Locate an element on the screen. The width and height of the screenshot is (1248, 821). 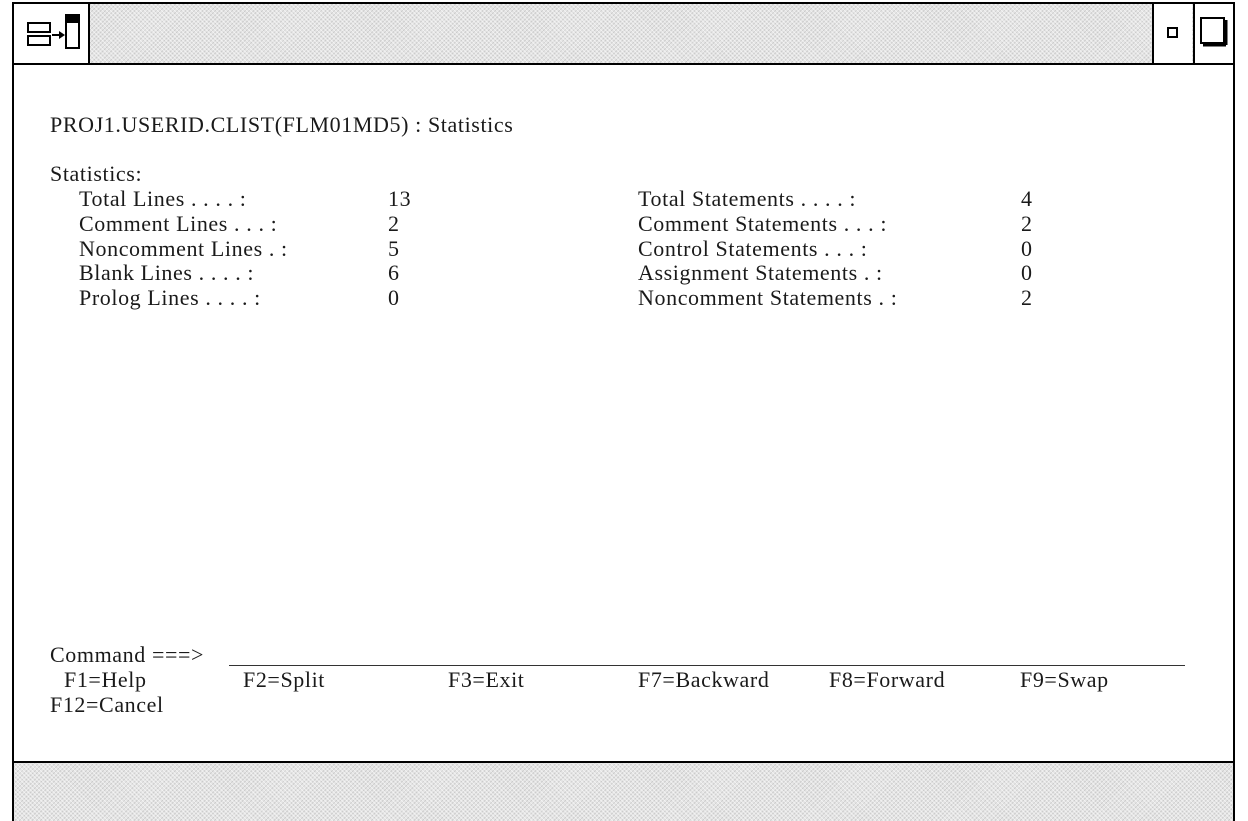
stat-label-blank-lines: Blank Lines . . . . : is located at coordinates (167, 272).